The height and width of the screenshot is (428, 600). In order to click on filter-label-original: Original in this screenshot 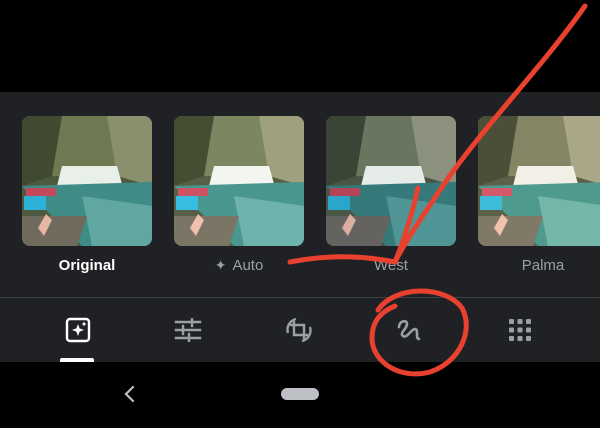, I will do `click(87, 265)`.